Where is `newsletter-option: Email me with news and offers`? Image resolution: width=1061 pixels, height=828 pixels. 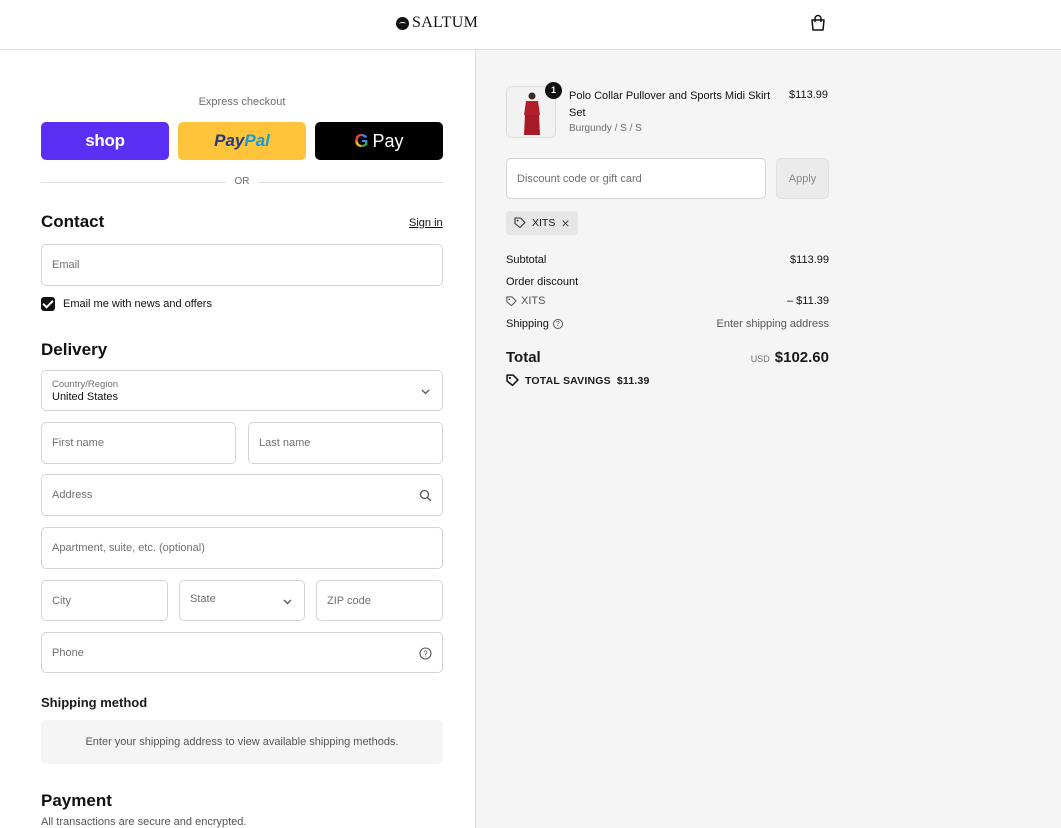
newsletter-option: Email me with news and offers is located at coordinates (126, 304).